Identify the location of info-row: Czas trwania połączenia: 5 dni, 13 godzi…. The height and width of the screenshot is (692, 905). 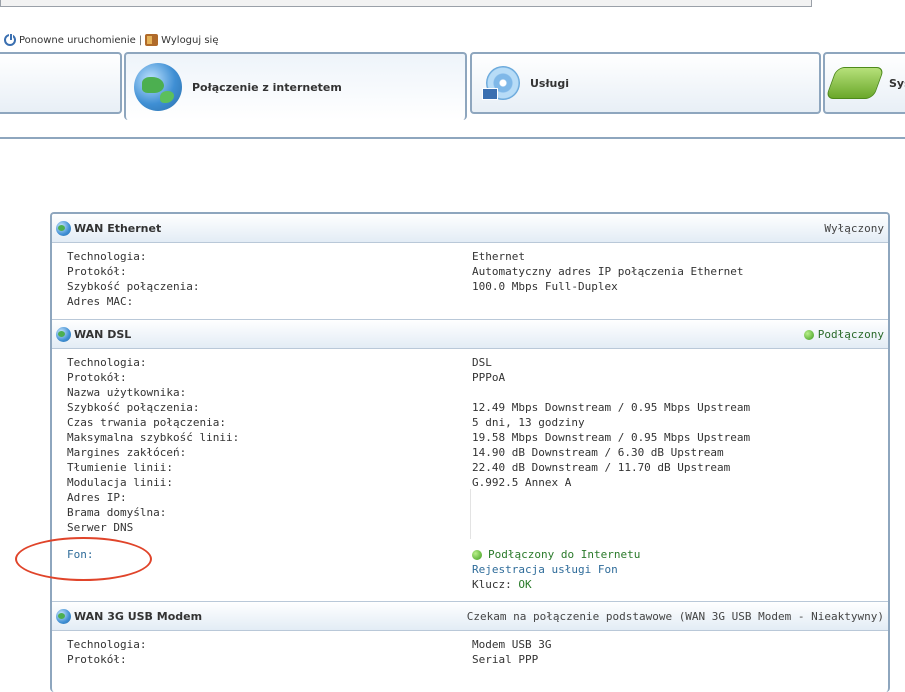
(470, 423).